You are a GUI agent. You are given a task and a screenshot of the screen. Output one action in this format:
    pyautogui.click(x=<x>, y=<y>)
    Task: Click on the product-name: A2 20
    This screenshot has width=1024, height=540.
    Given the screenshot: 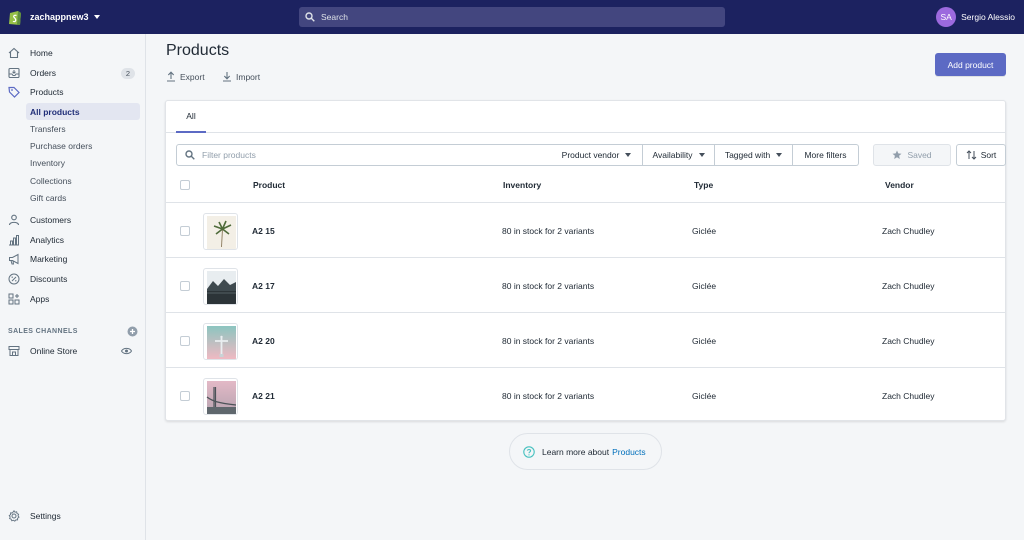 What is the action you would take?
    pyautogui.click(x=263, y=340)
    